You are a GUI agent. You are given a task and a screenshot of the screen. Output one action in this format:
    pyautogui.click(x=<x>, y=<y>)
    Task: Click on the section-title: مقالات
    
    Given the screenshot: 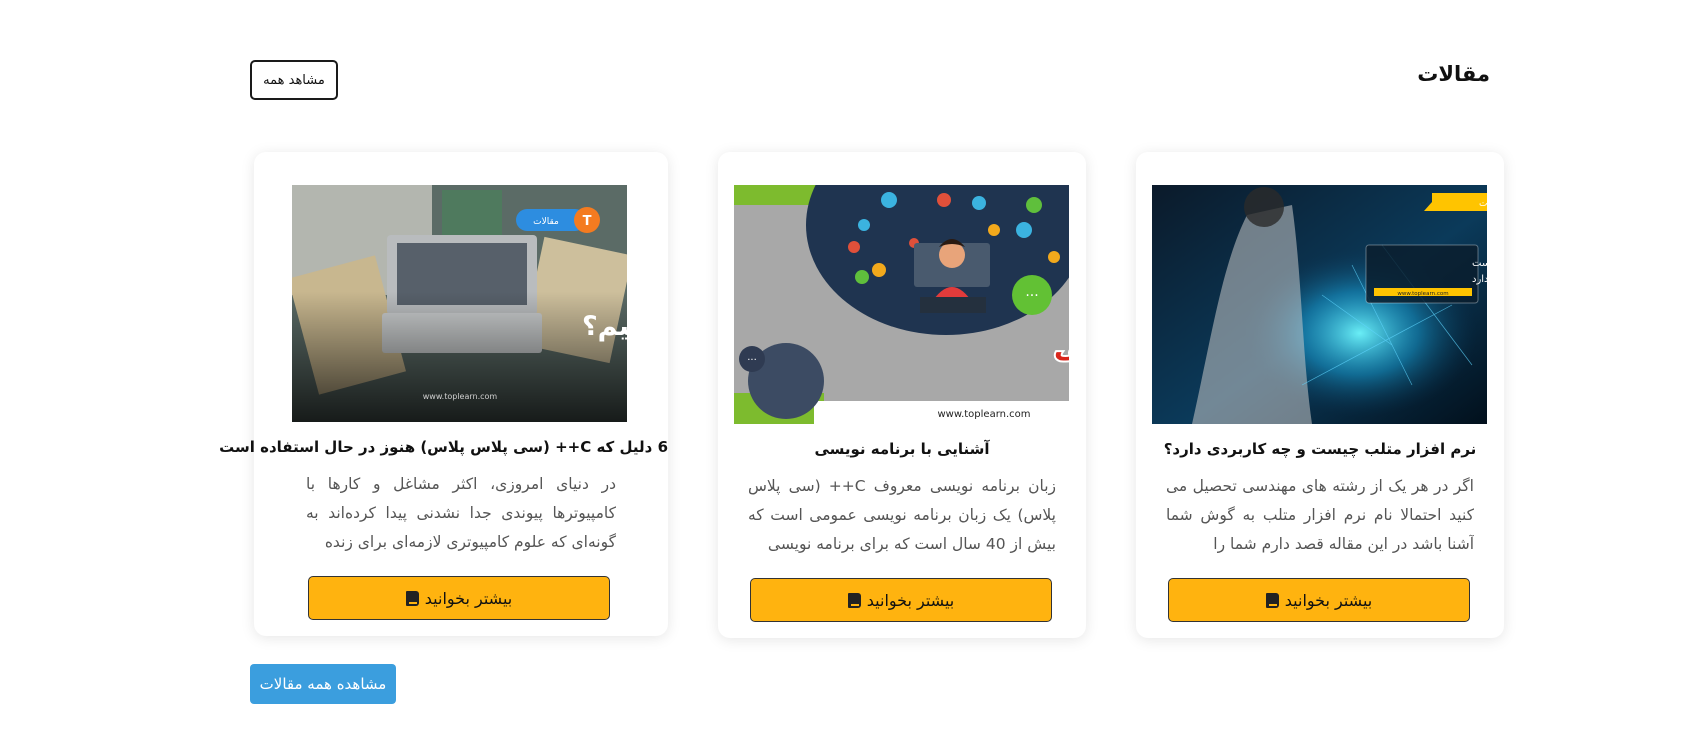 What is the action you would take?
    pyautogui.click(x=1453, y=74)
    